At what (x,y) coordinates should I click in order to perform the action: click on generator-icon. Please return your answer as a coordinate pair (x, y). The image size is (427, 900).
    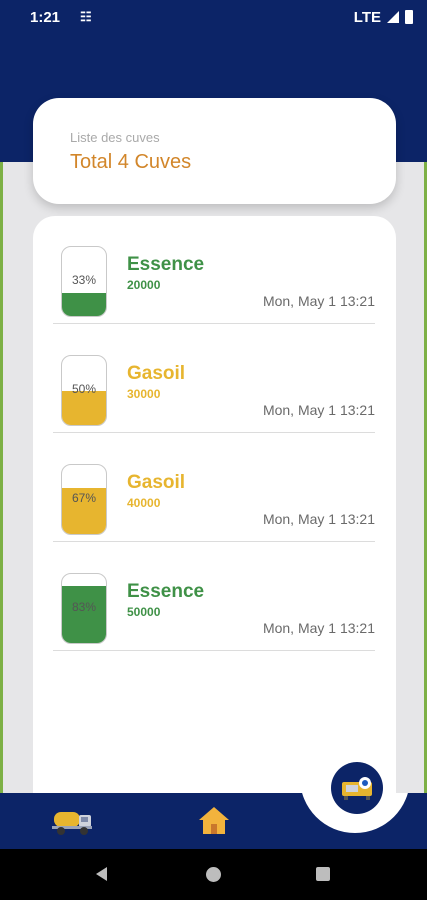
    Looking at the image, I should click on (357, 788).